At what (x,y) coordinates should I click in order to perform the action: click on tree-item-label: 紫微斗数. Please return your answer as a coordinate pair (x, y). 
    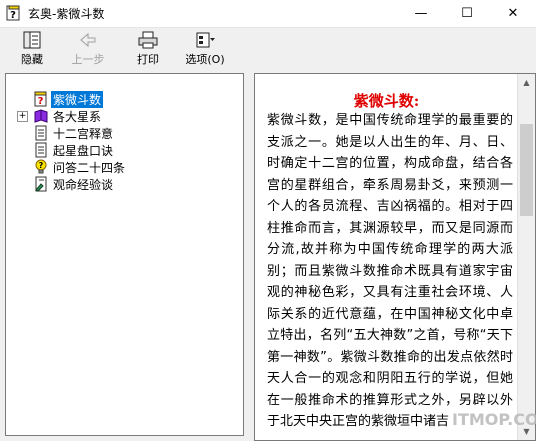
    Looking at the image, I should click on (77, 99).